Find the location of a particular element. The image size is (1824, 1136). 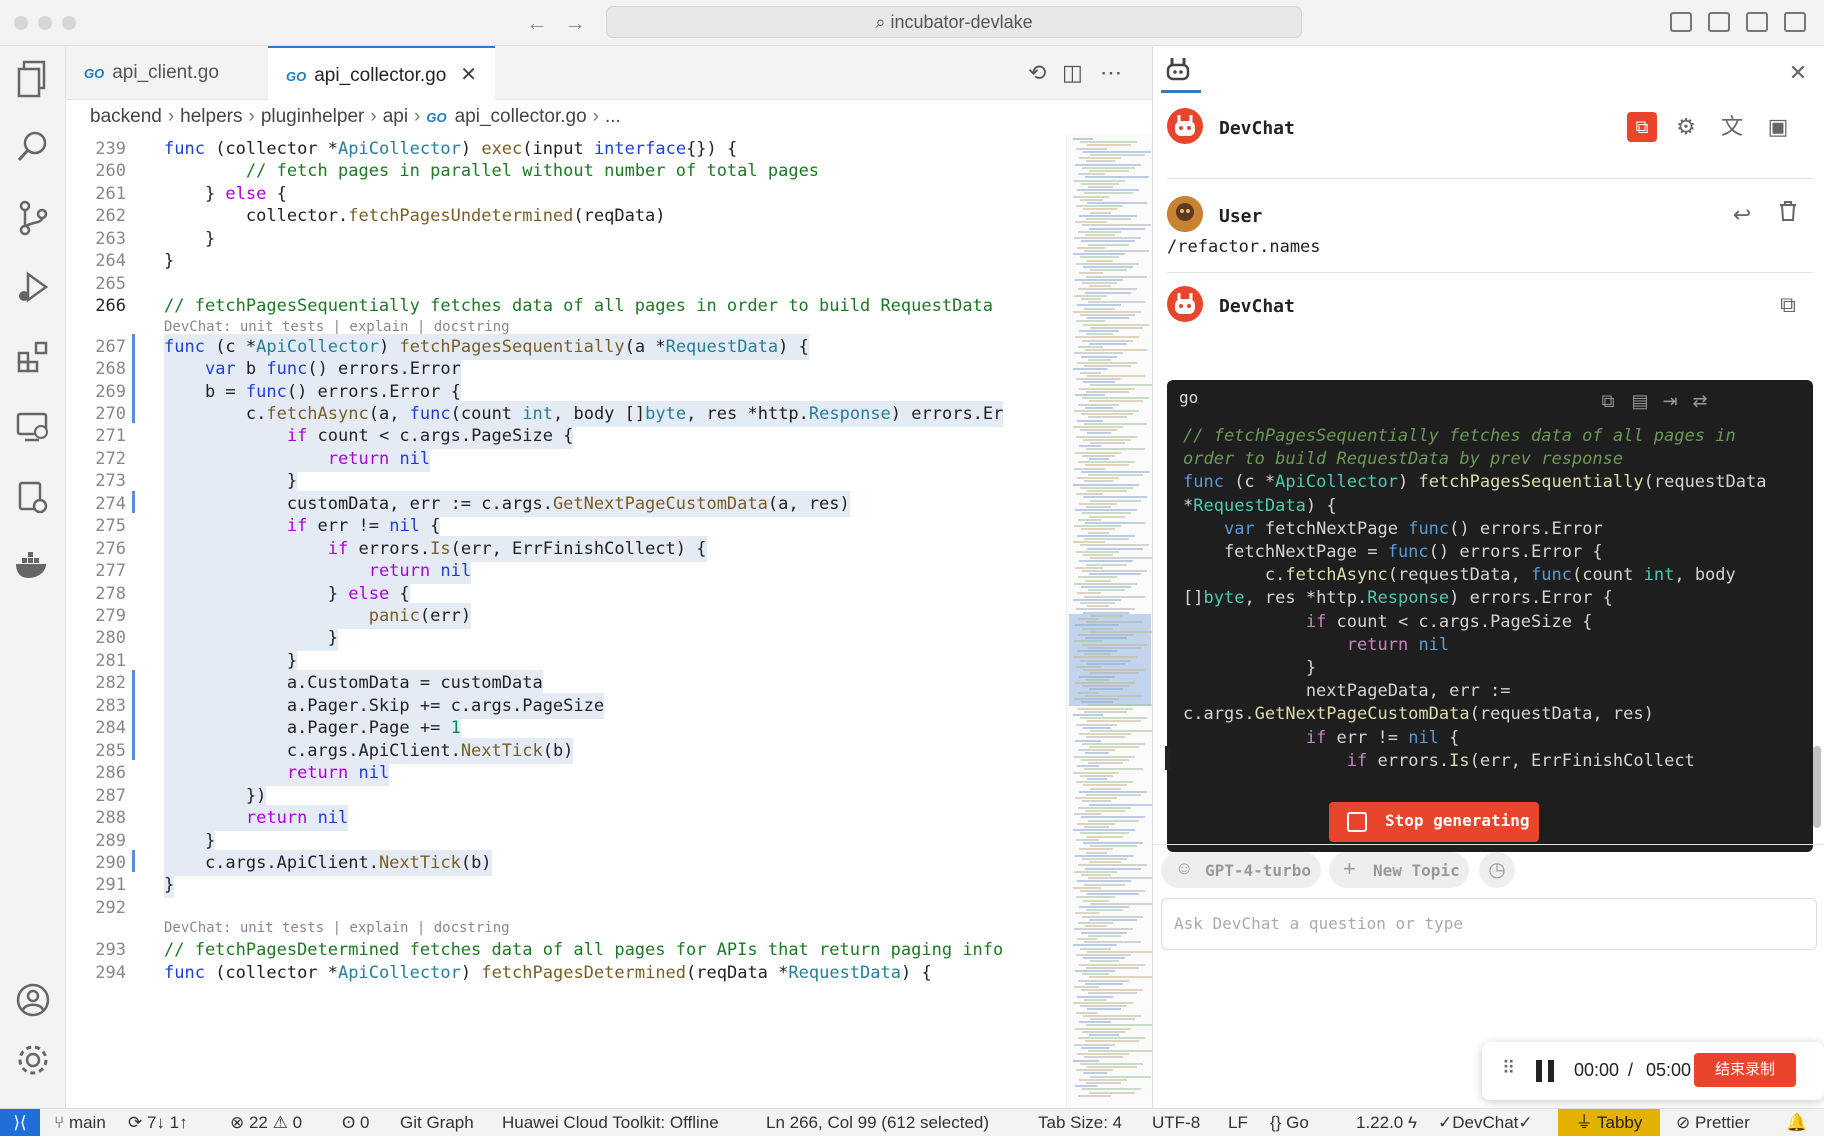

broadcast-icon: ʘ is located at coordinates (351, 1122).